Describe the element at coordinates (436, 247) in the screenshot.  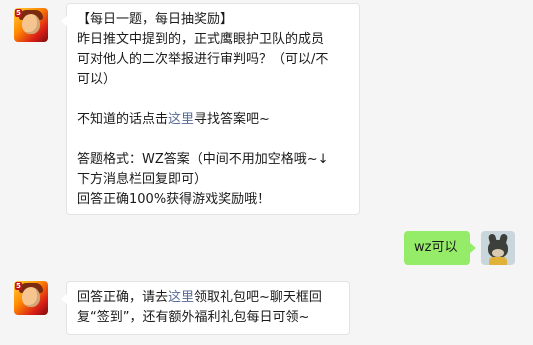
I see `user-message-text: wz可以` at that location.